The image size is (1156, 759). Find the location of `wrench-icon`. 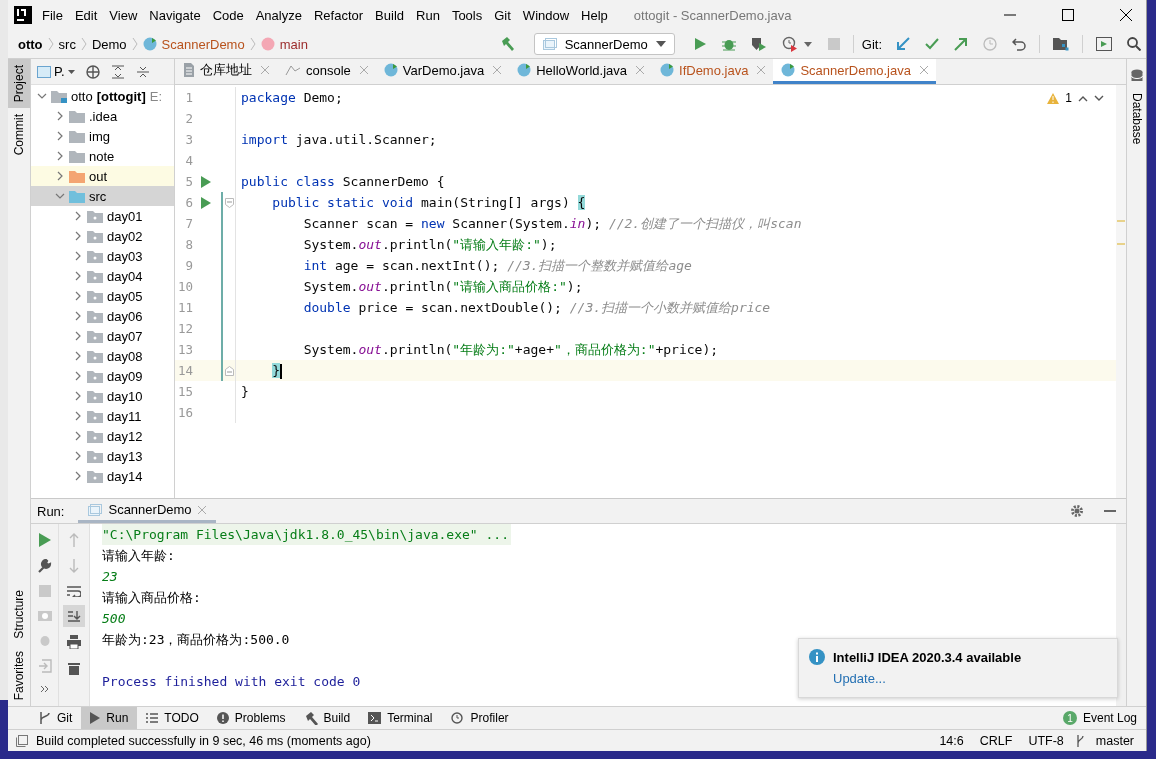

wrench-icon is located at coordinates (44, 566).